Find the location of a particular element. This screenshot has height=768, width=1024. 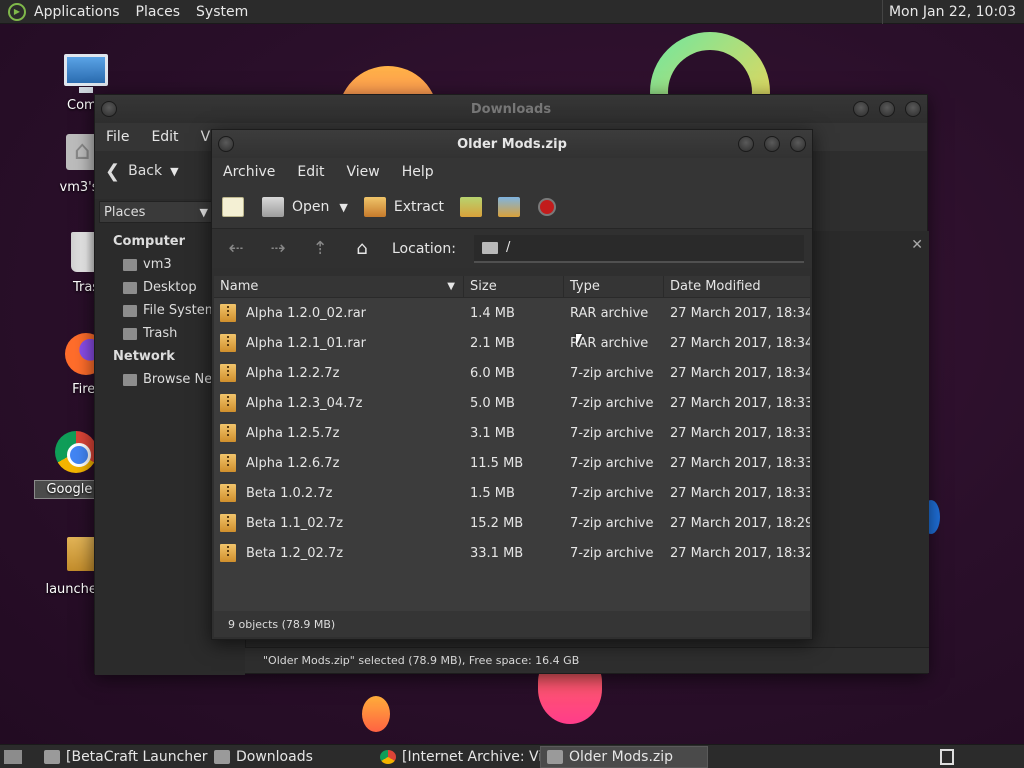

file-size: 1.4 MB is located at coordinates (492, 313).